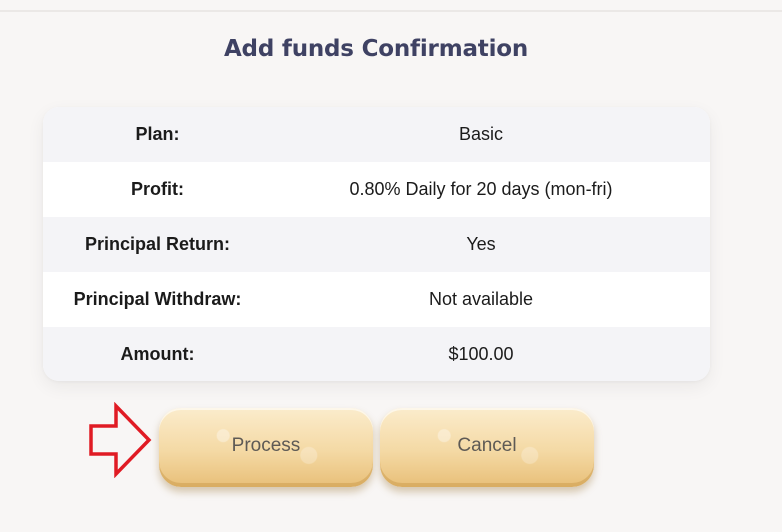 This screenshot has height=532, width=782. Describe the element at coordinates (157, 299) in the screenshot. I see `row-label: Principal Withdraw:` at that location.